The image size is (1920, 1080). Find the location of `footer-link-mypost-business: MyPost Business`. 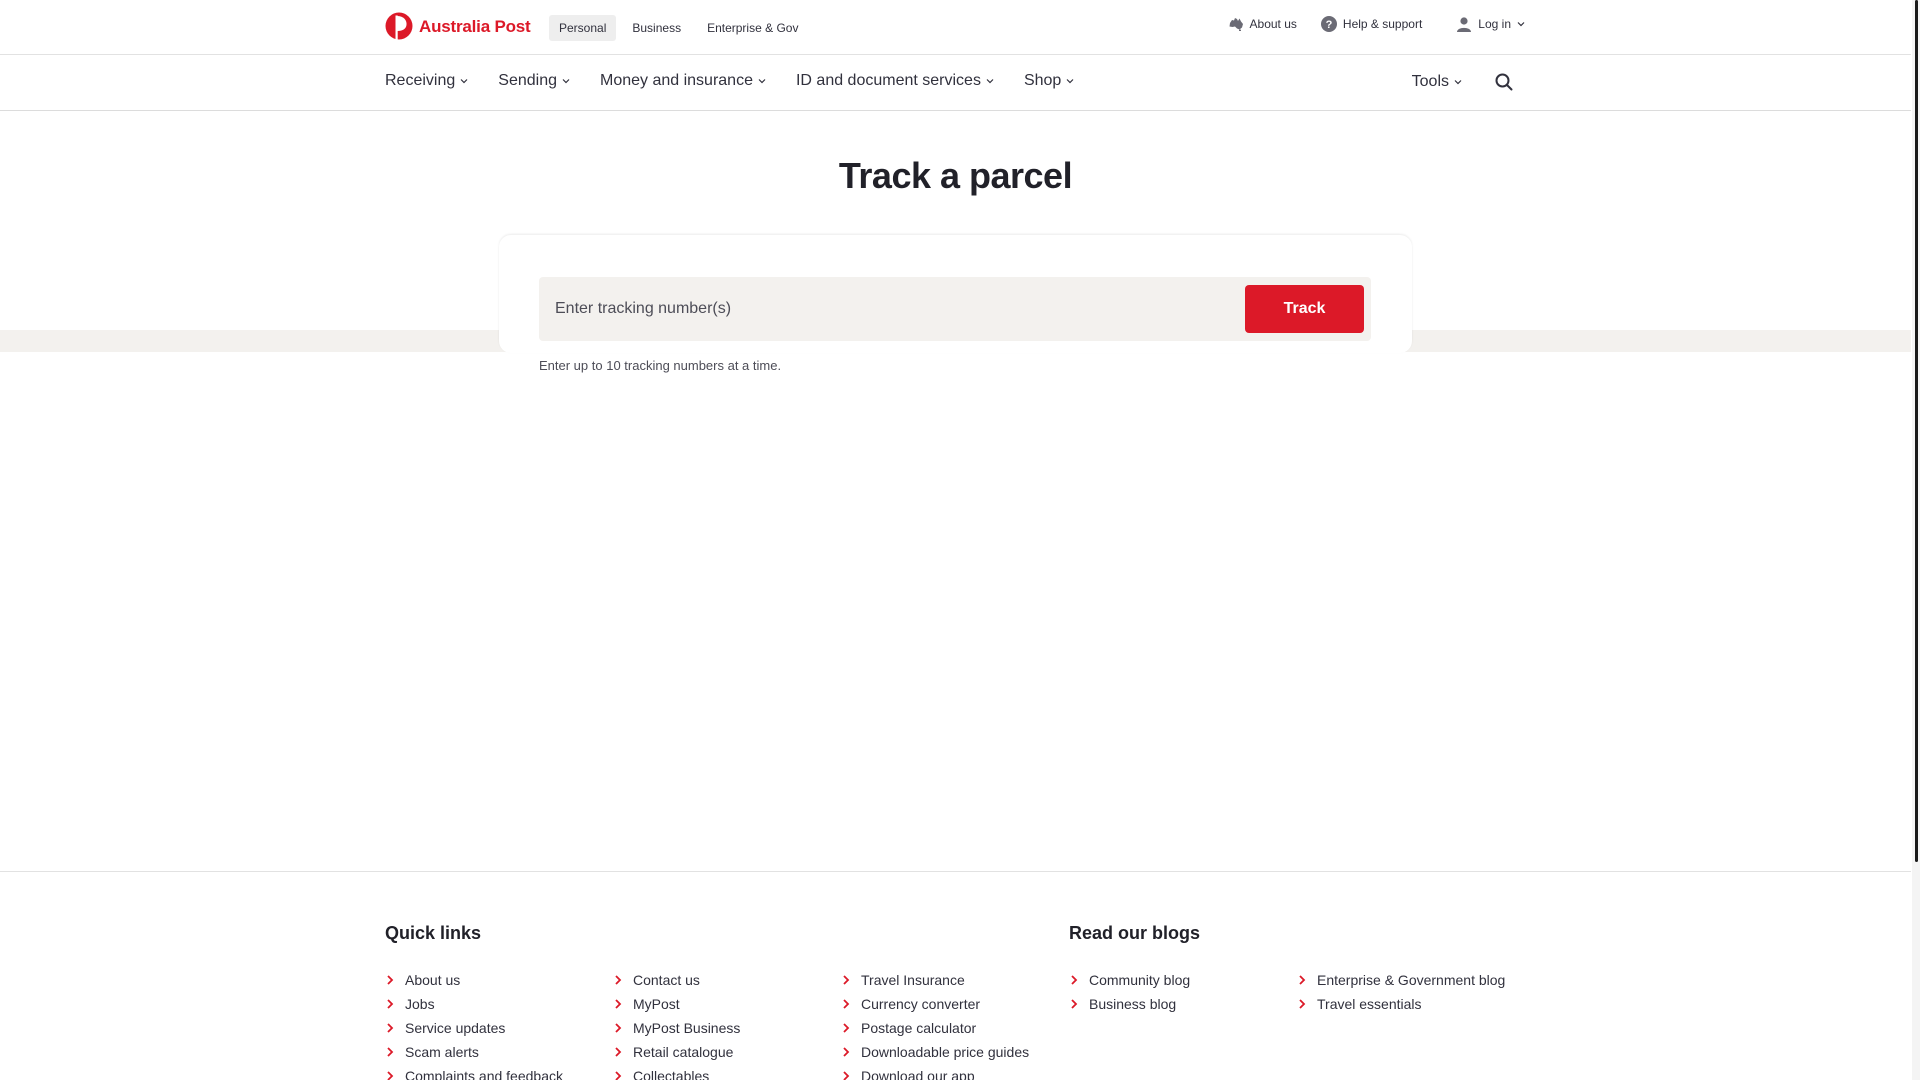

footer-link-mypost-business: MyPost Business is located at coordinates (676, 1028).